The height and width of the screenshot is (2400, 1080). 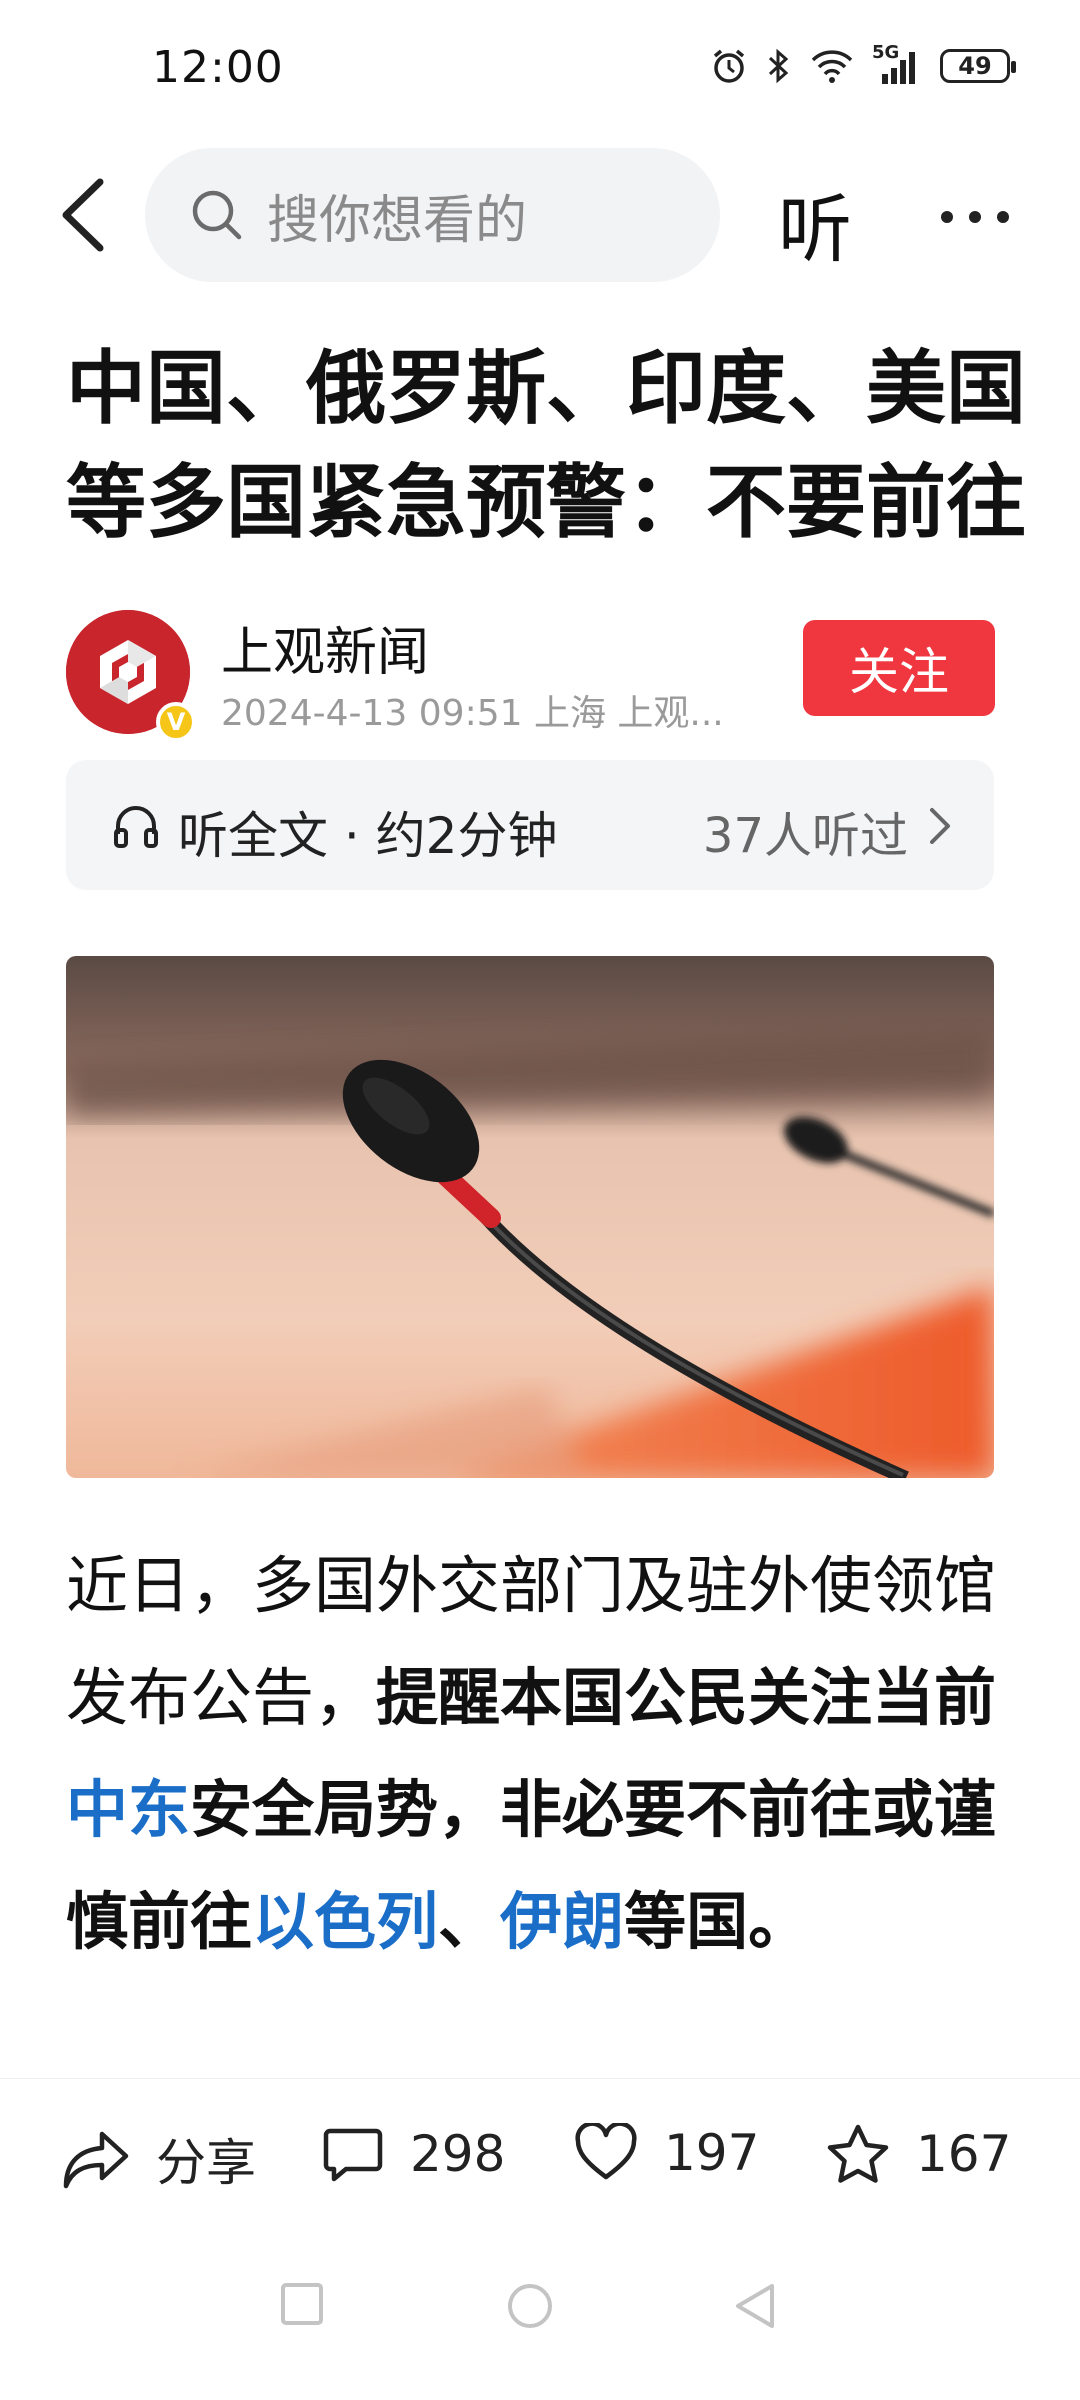 I want to click on comment-button: 298, so click(x=413, y=2154).